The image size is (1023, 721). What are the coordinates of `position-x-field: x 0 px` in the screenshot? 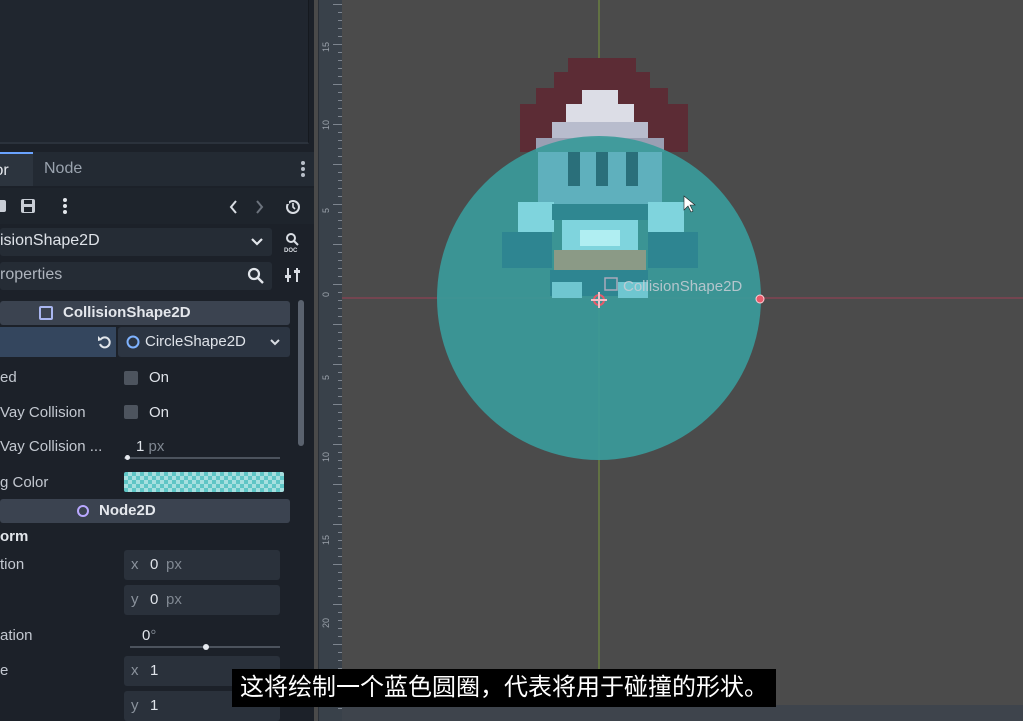 It's located at (202, 565).